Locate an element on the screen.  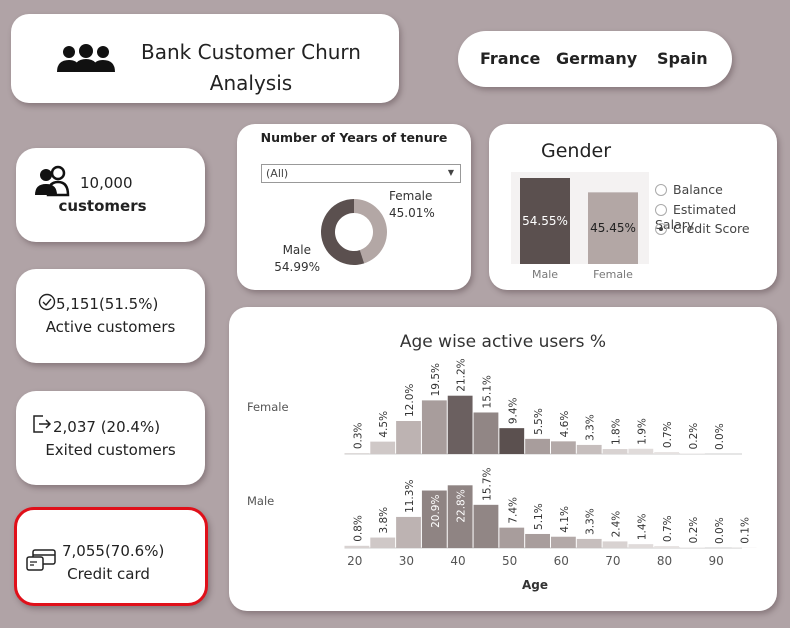
age-x-tick-60: 60 is located at coordinates (561, 561).